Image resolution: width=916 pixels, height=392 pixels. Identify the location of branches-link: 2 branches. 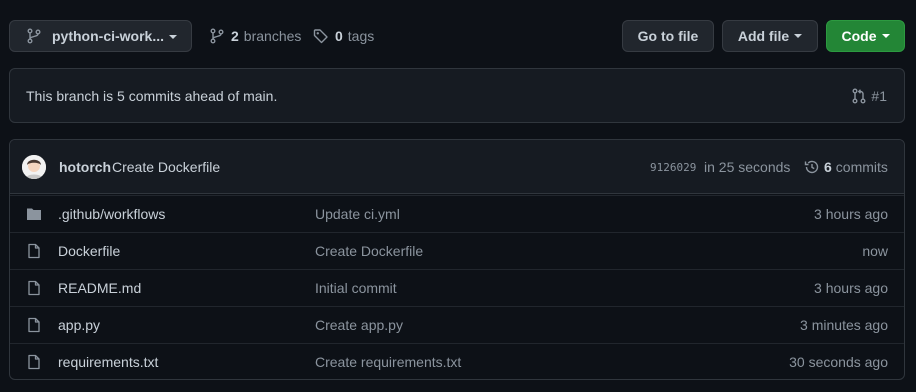
(255, 36).